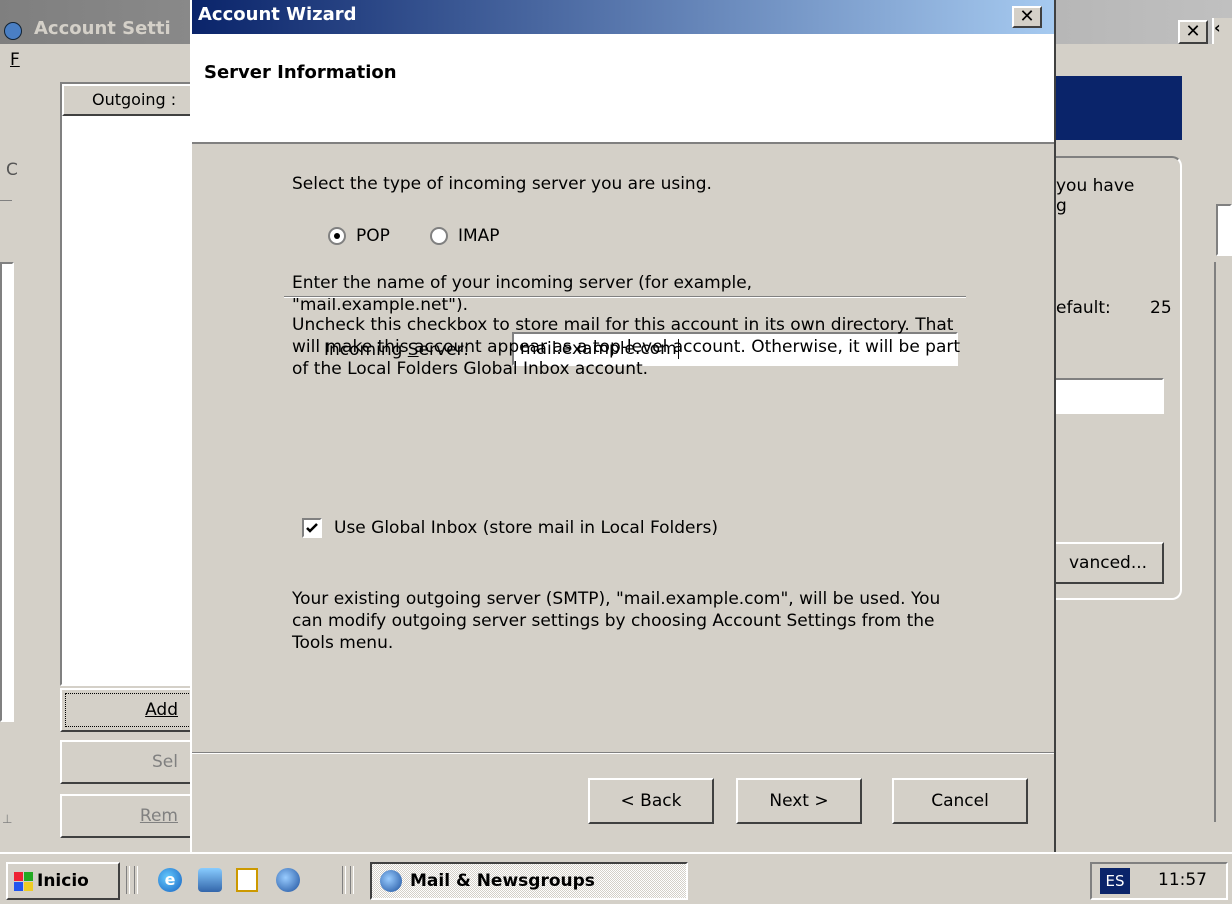 Image resolution: width=1232 pixels, height=904 pixels. Describe the element at coordinates (158, 816) in the screenshot. I see `remove-account-label: Rem` at that location.